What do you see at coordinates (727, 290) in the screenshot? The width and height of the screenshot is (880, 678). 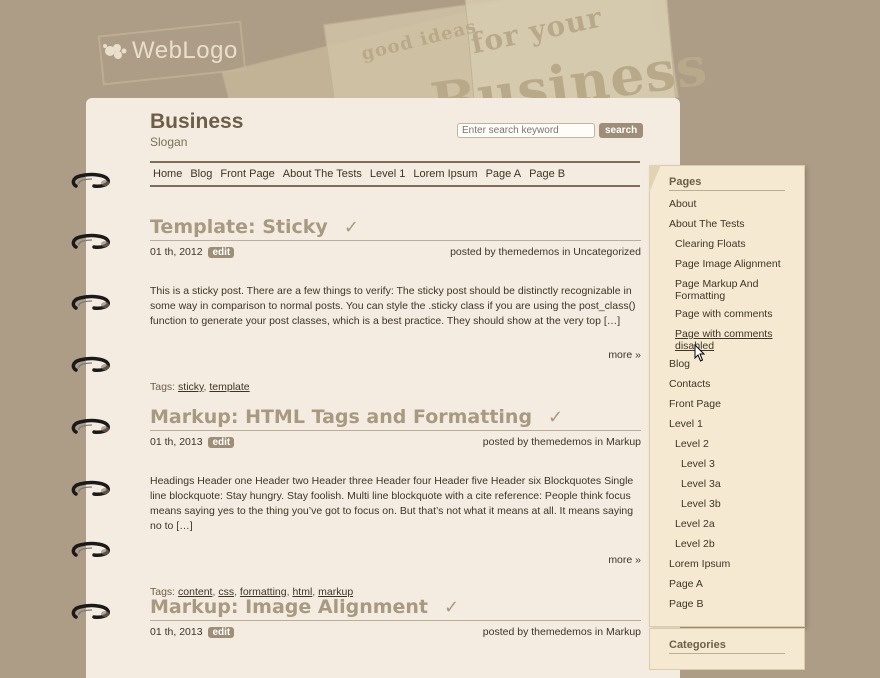 I see `sidebar-page-item: Page Markup And Formatting` at bounding box center [727, 290].